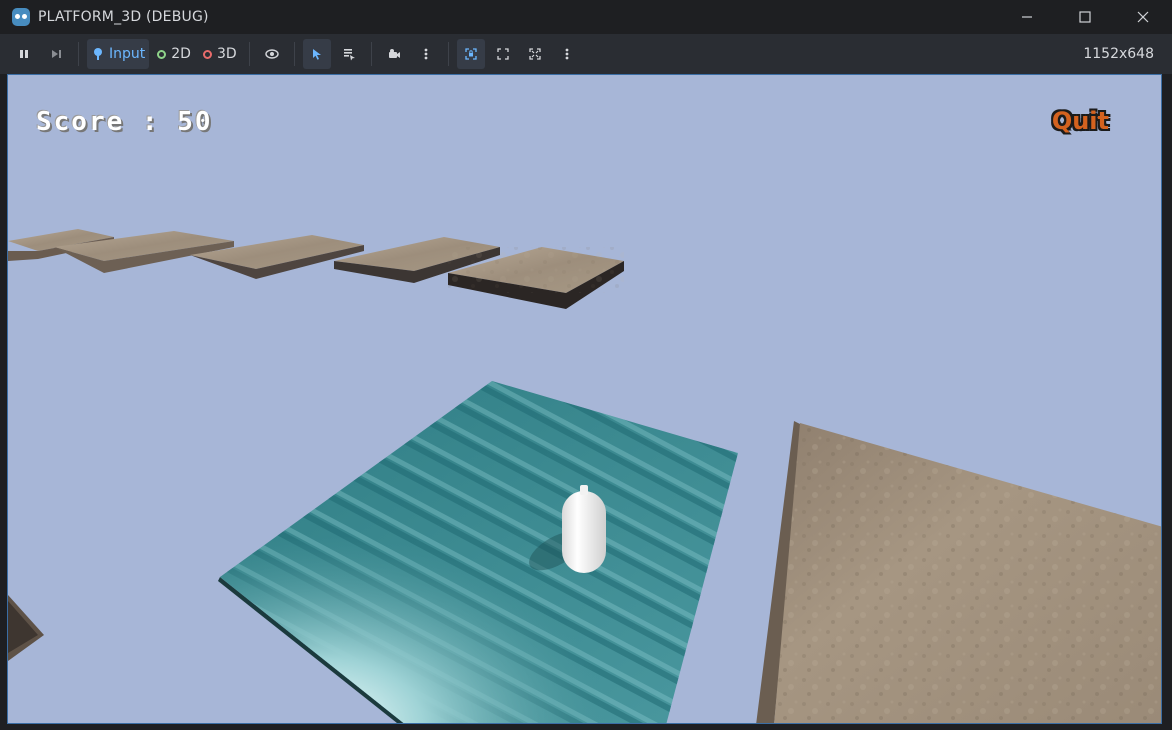  I want to click on embed-window-button, so click(470, 54).